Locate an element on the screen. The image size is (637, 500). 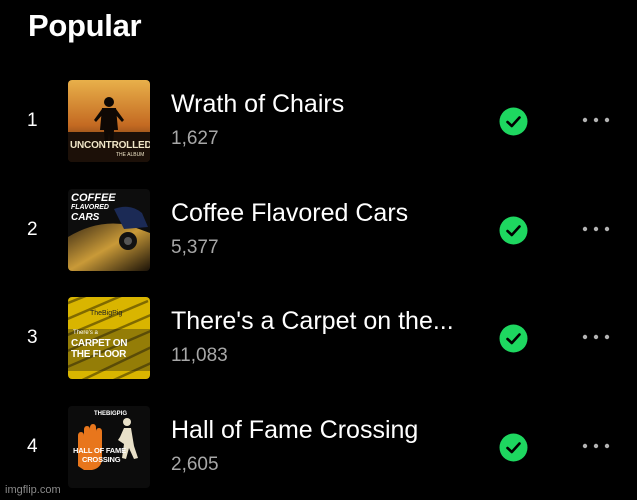
album-art-text: COFFEE is located at coordinates (93, 198).